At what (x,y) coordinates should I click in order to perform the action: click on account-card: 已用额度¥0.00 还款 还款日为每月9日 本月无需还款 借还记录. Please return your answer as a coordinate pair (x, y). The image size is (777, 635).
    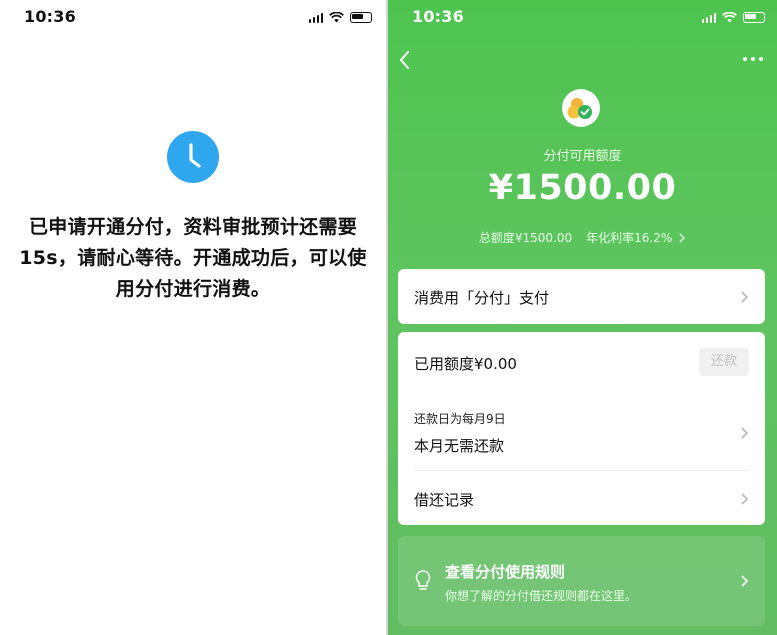
    Looking at the image, I should click on (581, 428).